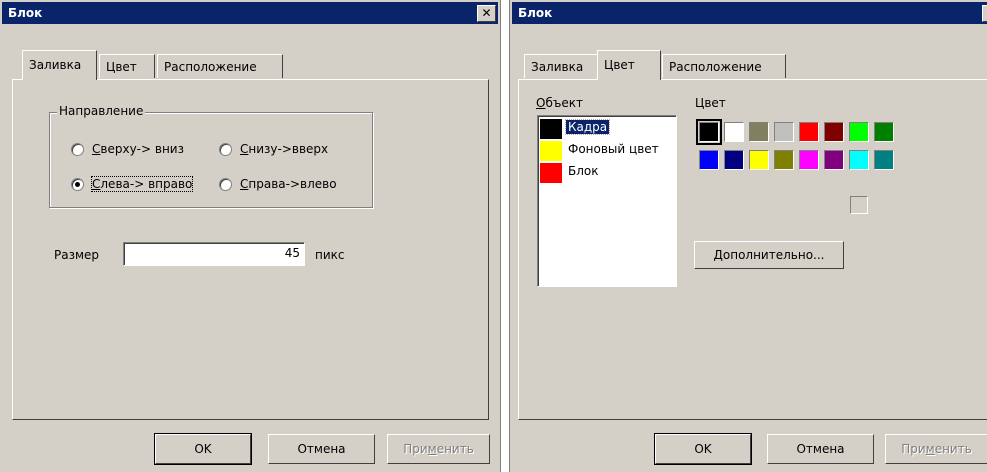 The image size is (987, 472). What do you see at coordinates (710, 103) in the screenshot?
I see `color-label: Цвет` at bounding box center [710, 103].